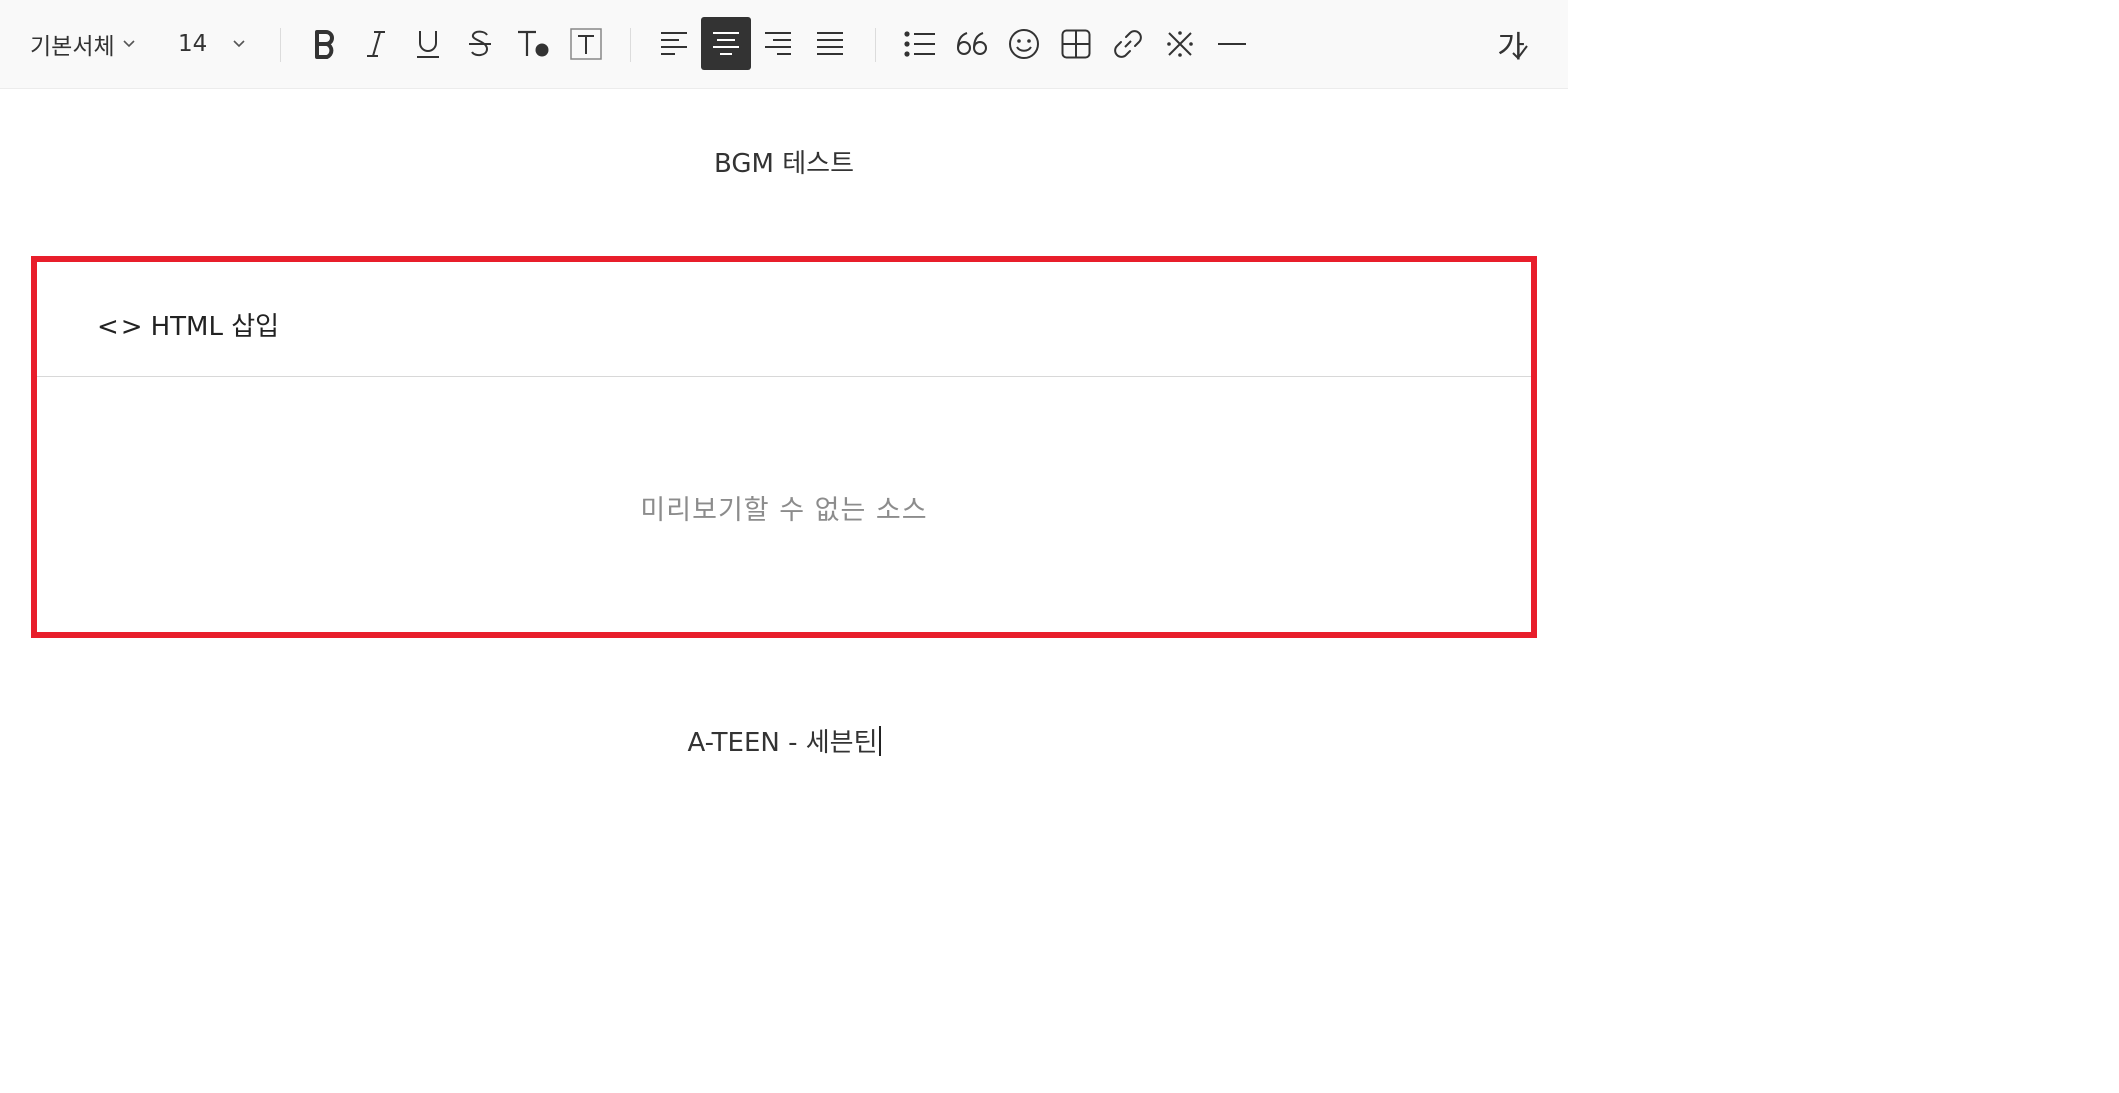  I want to click on font-size-select: 14, so click(212, 44).